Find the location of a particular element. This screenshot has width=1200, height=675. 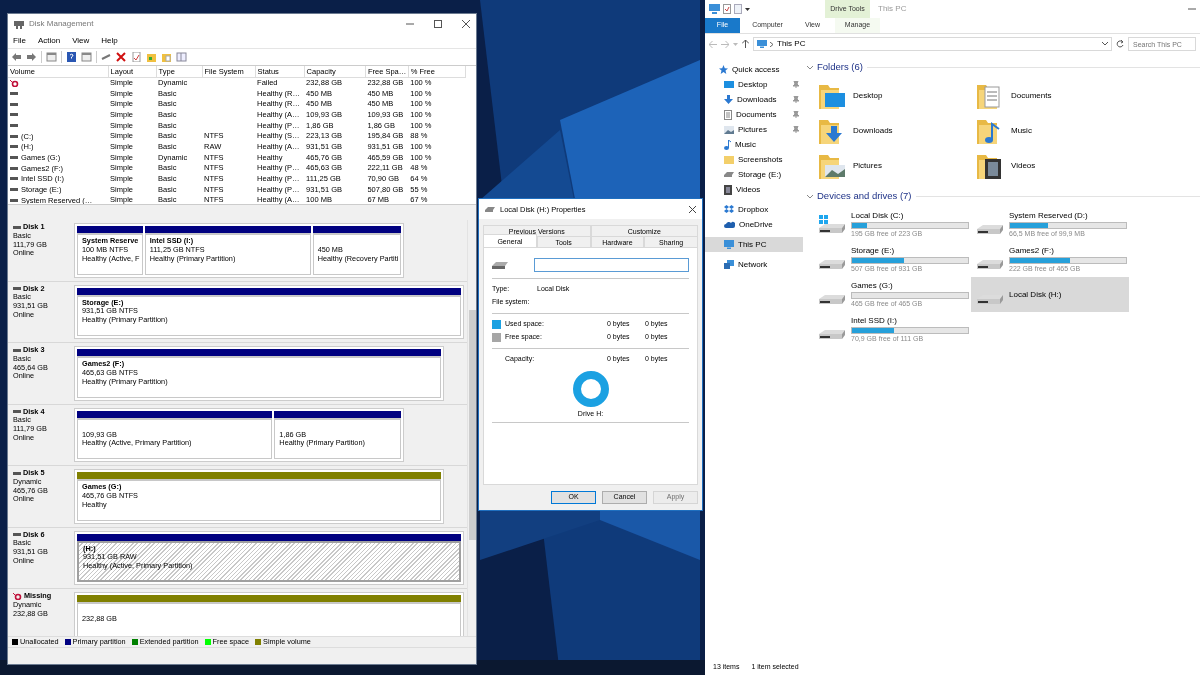

up-icon is located at coordinates (745, 44).